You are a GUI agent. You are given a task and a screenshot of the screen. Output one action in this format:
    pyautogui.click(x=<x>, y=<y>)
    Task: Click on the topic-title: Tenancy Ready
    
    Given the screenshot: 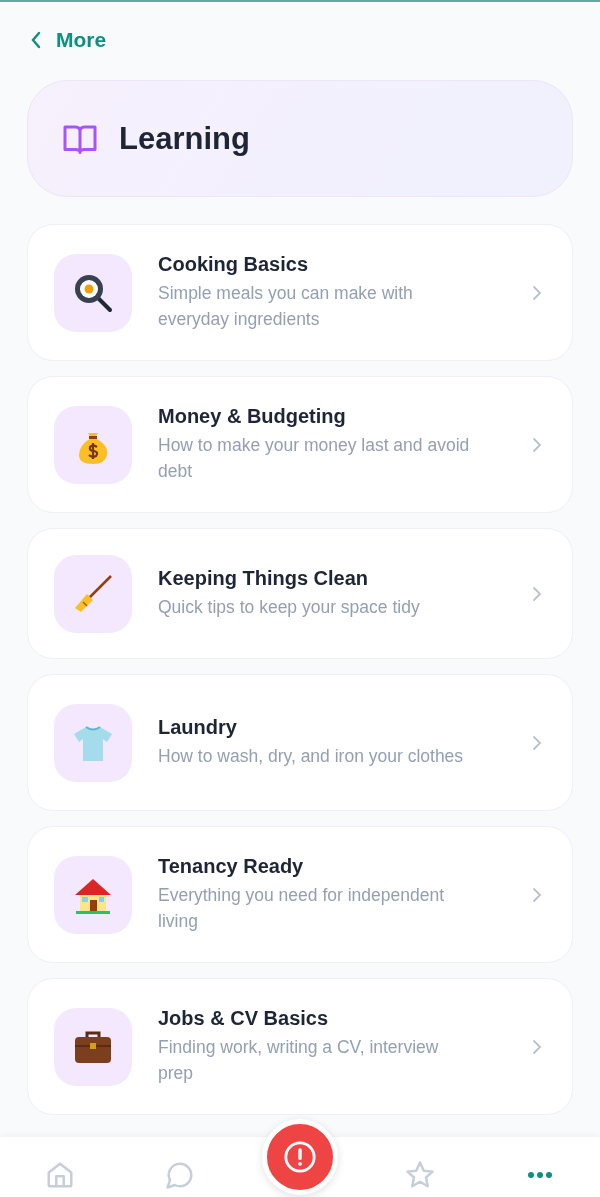 What is the action you would take?
    pyautogui.click(x=231, y=866)
    